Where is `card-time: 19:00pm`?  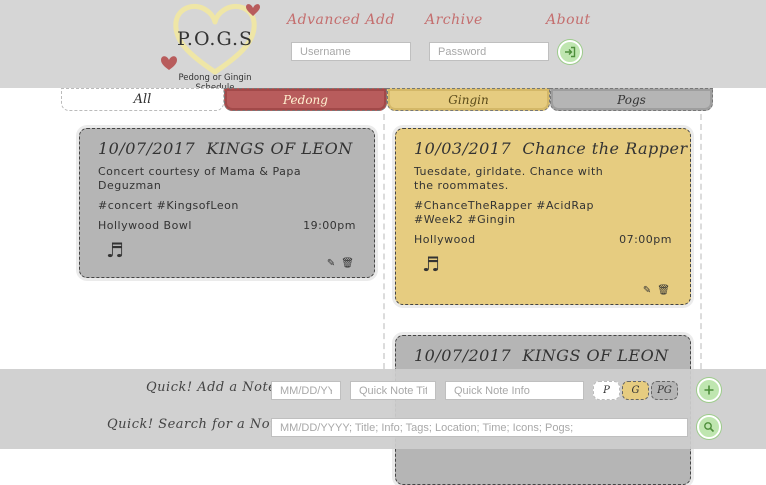 card-time: 19:00pm is located at coordinates (329, 225).